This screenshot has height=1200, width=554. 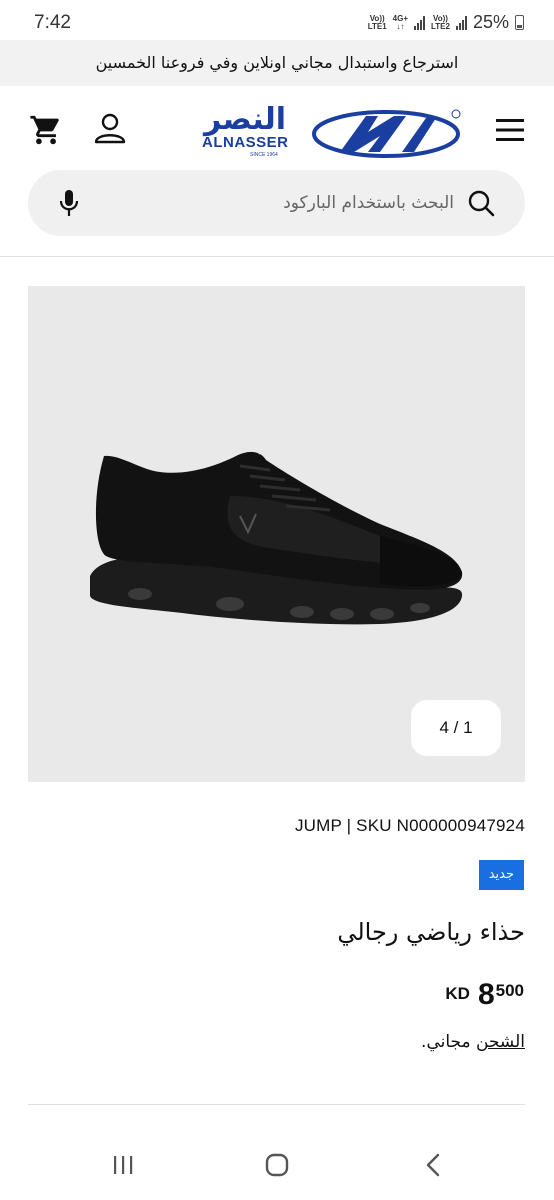 I want to click on data-arrows-icon: ↓↑, so click(x=400, y=26).